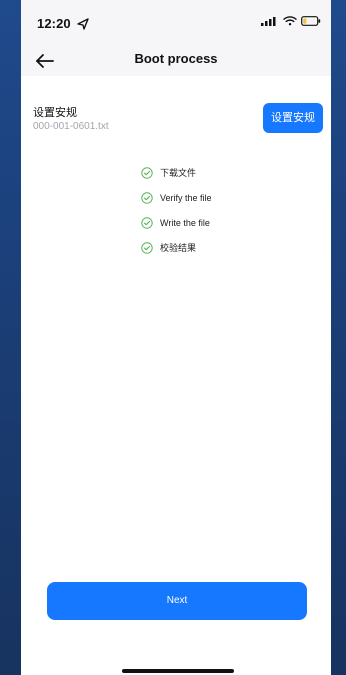  I want to click on safety-setting-row: 设置安规 000-001-0601.txt 设置安规, so click(178, 120).